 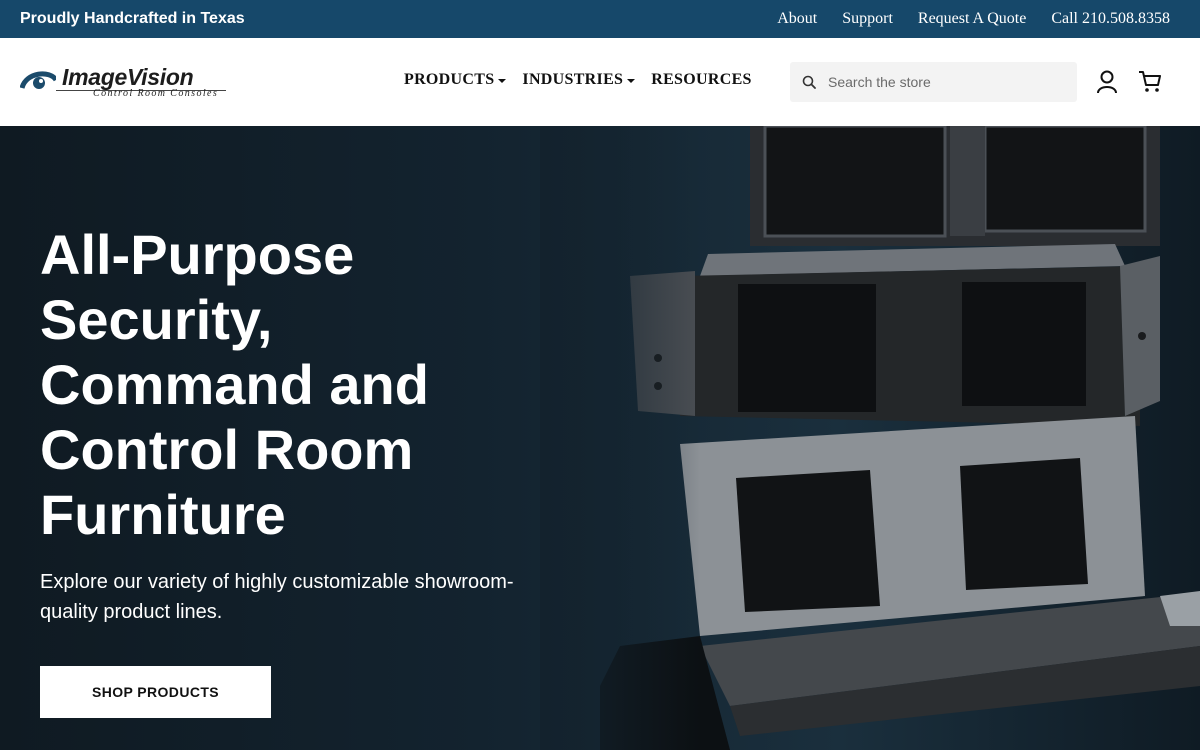 What do you see at coordinates (155, 692) in the screenshot?
I see `shop-products-button: SHOP PRODUCTS` at bounding box center [155, 692].